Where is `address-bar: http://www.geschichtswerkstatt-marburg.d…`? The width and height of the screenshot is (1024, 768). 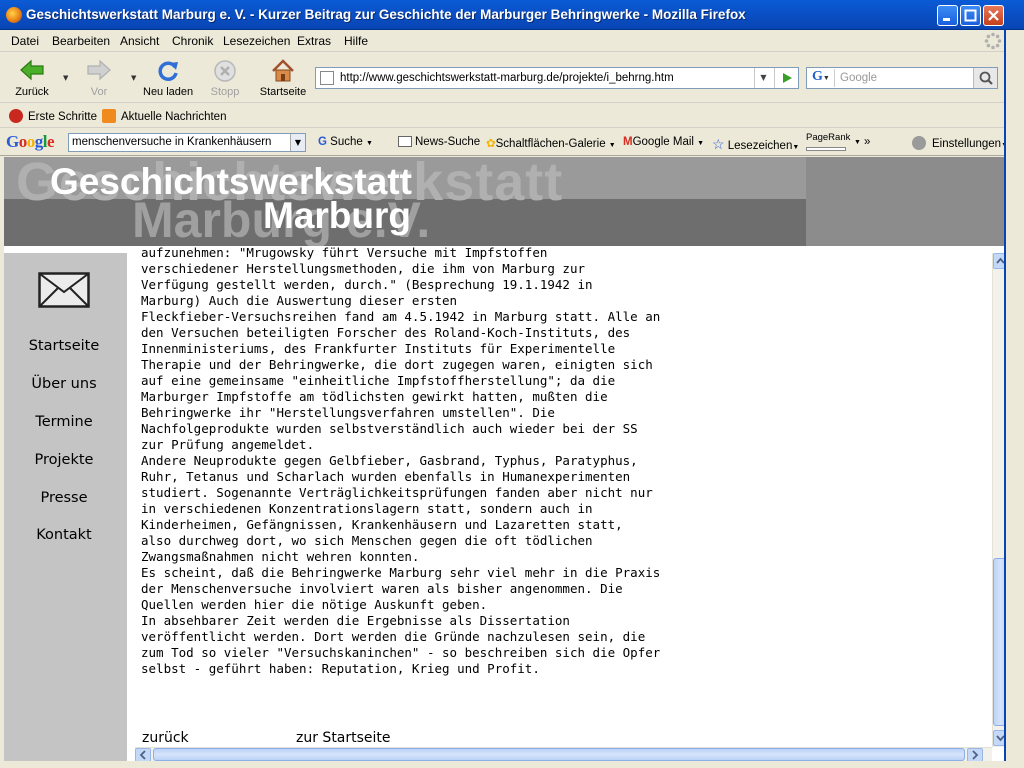 address-bar: http://www.geschichtswerkstatt-marburg.d… is located at coordinates (557, 78).